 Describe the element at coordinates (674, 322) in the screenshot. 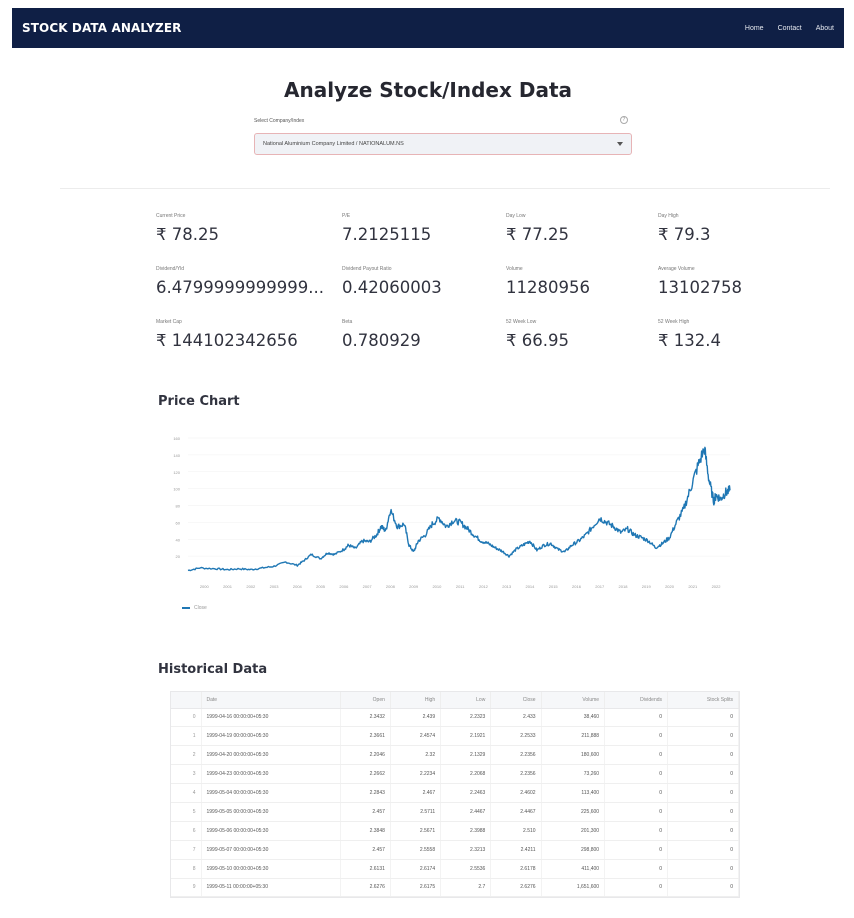

I see `metric-label: 52 Week High` at that location.